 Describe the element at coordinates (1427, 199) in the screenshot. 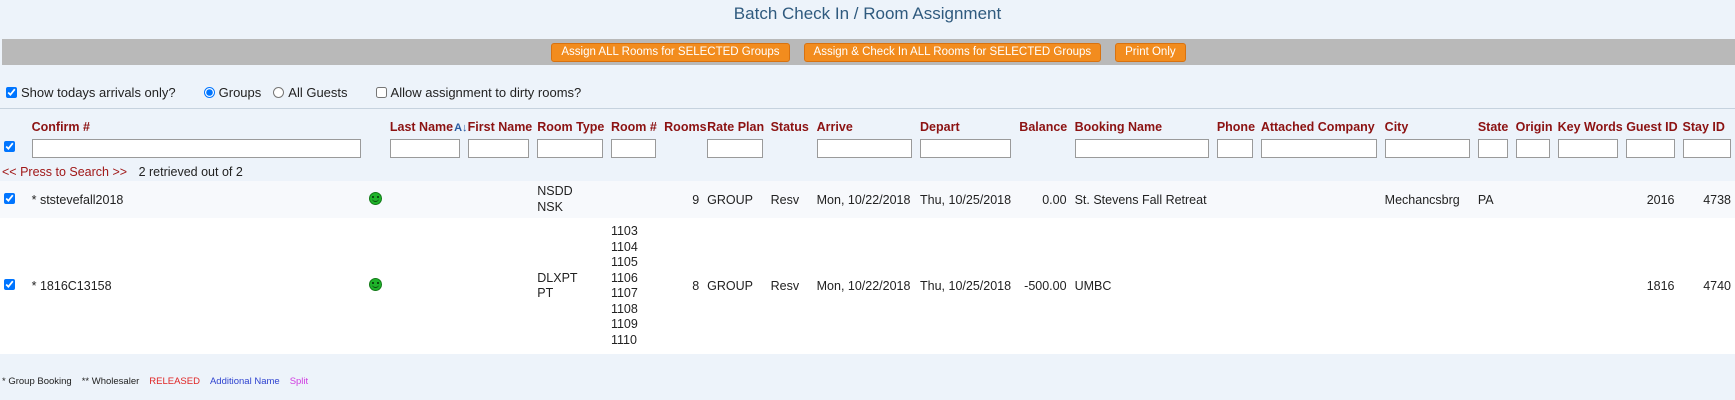

I see `city-cell: Mechancsbrg` at that location.